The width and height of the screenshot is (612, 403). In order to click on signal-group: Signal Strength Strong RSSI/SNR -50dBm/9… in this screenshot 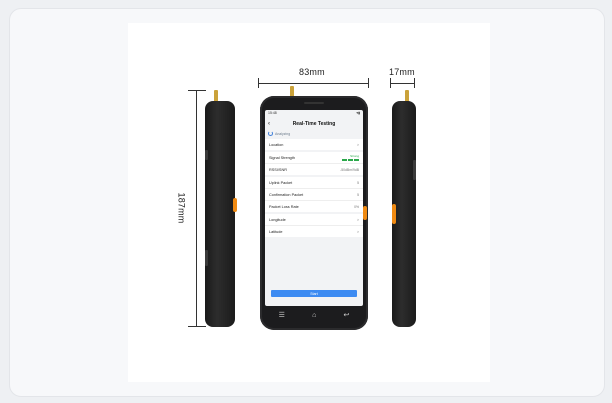, I will do `click(314, 163)`.